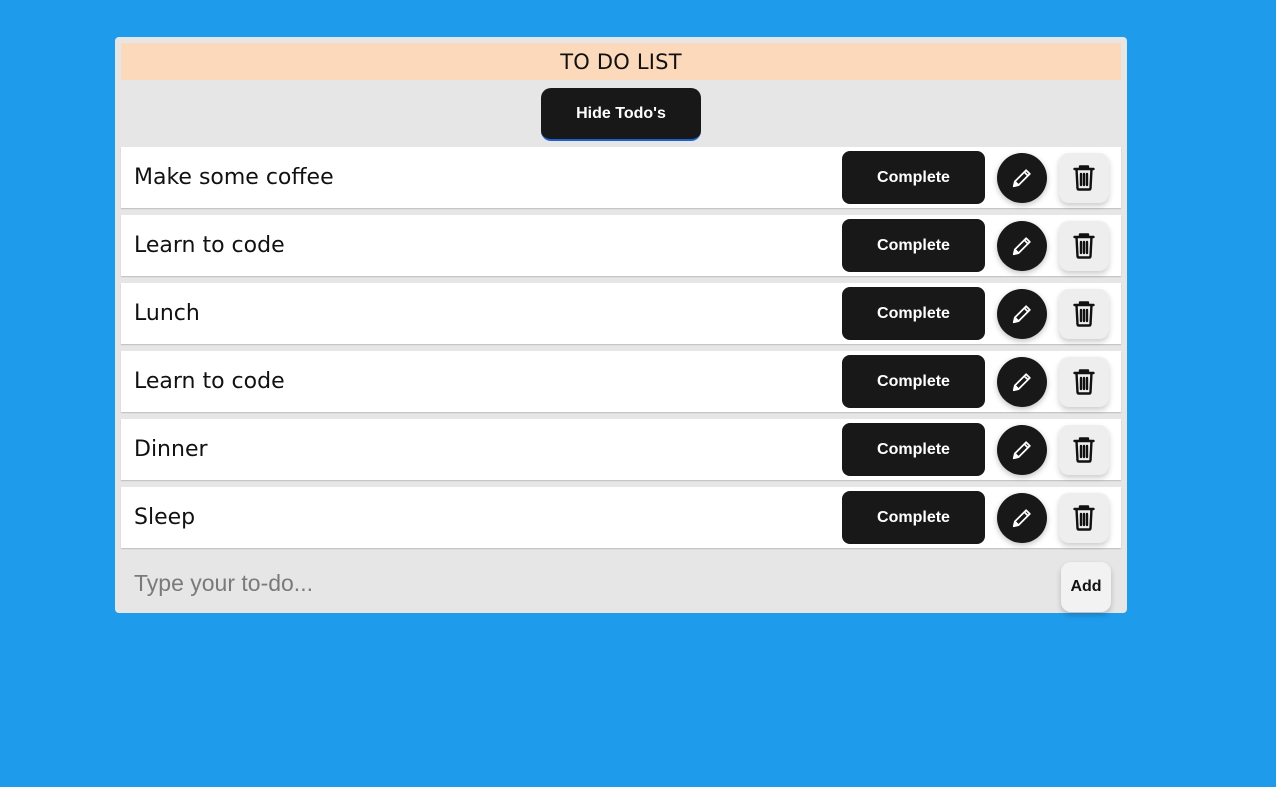  What do you see at coordinates (621, 313) in the screenshot?
I see `list-item: Lunch Complete` at bounding box center [621, 313].